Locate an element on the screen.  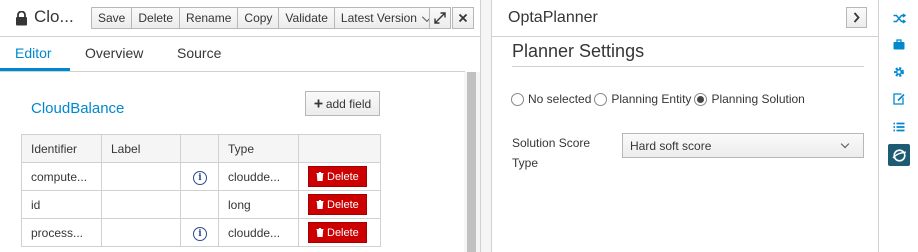
optaplanner-icon is located at coordinates (899, 155).